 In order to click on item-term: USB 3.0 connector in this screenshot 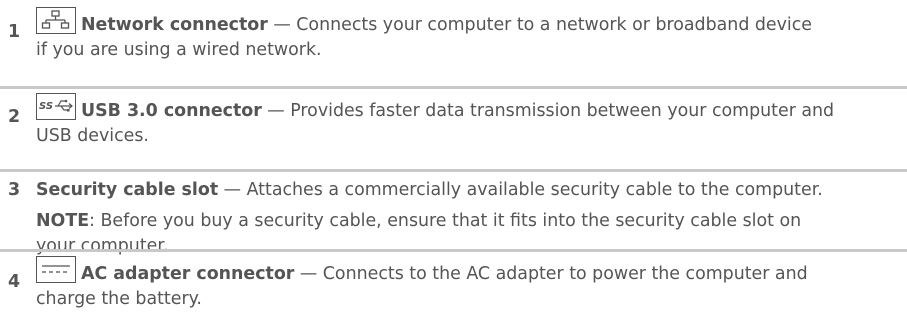, I will do `click(171, 111)`.